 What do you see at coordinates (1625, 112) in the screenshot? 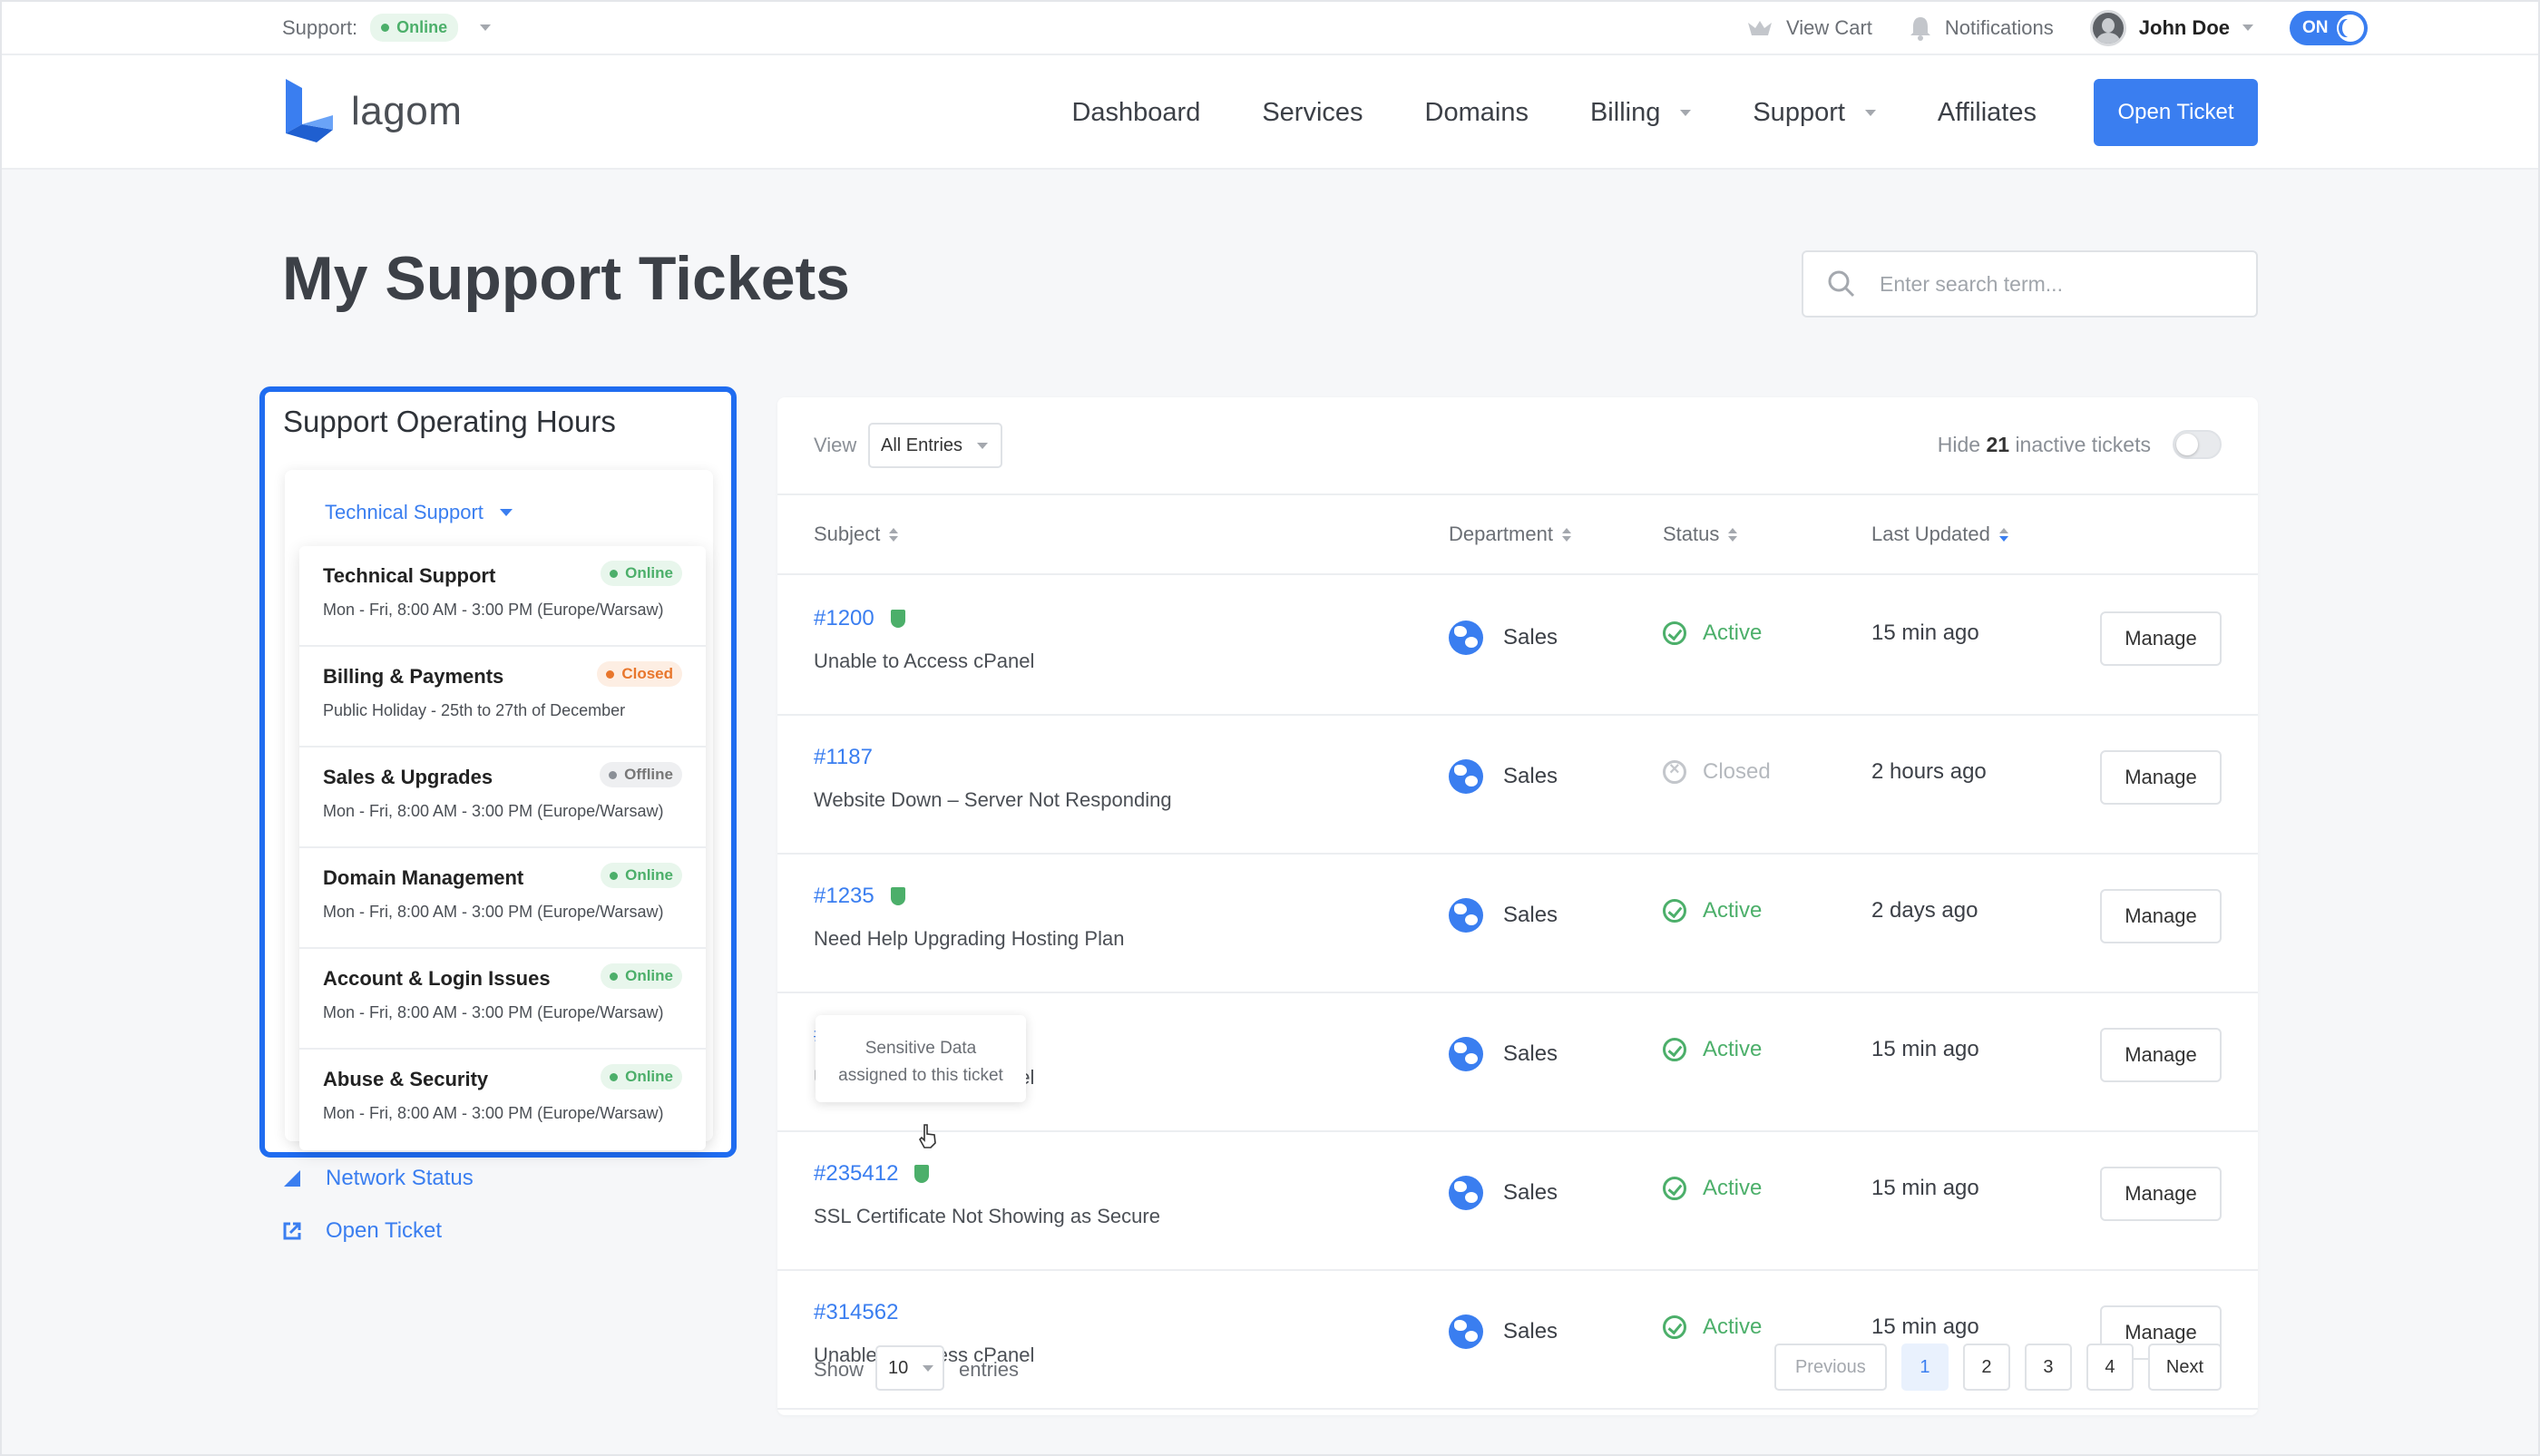
I see `nav-label: Billing` at bounding box center [1625, 112].